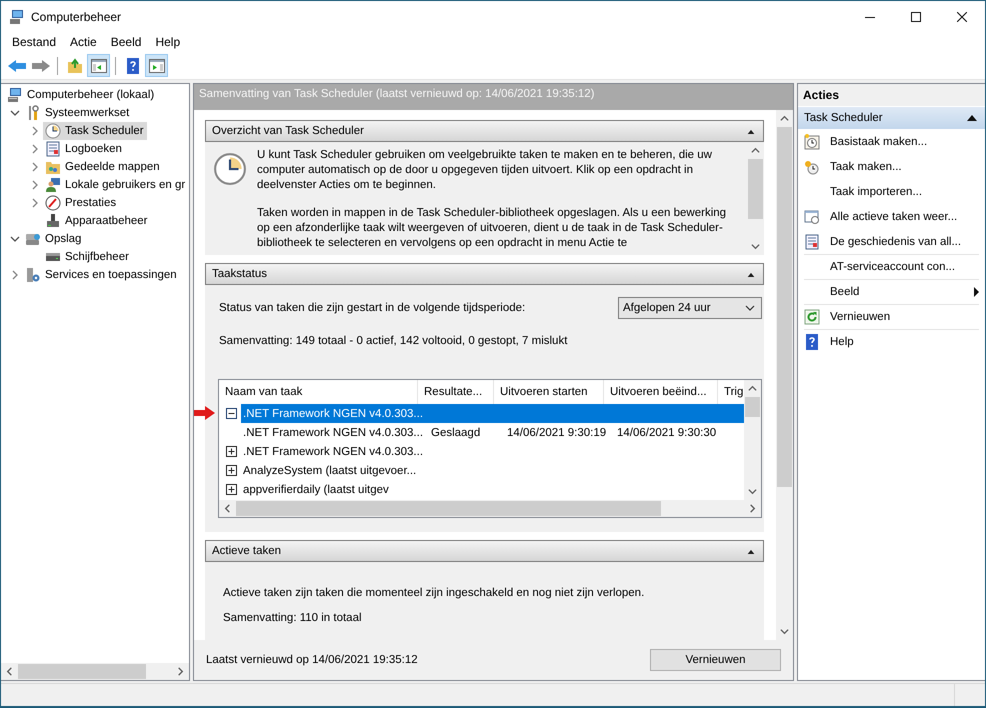 This screenshot has width=986, height=708. I want to click on actions-pane-title: Acties, so click(891, 95).